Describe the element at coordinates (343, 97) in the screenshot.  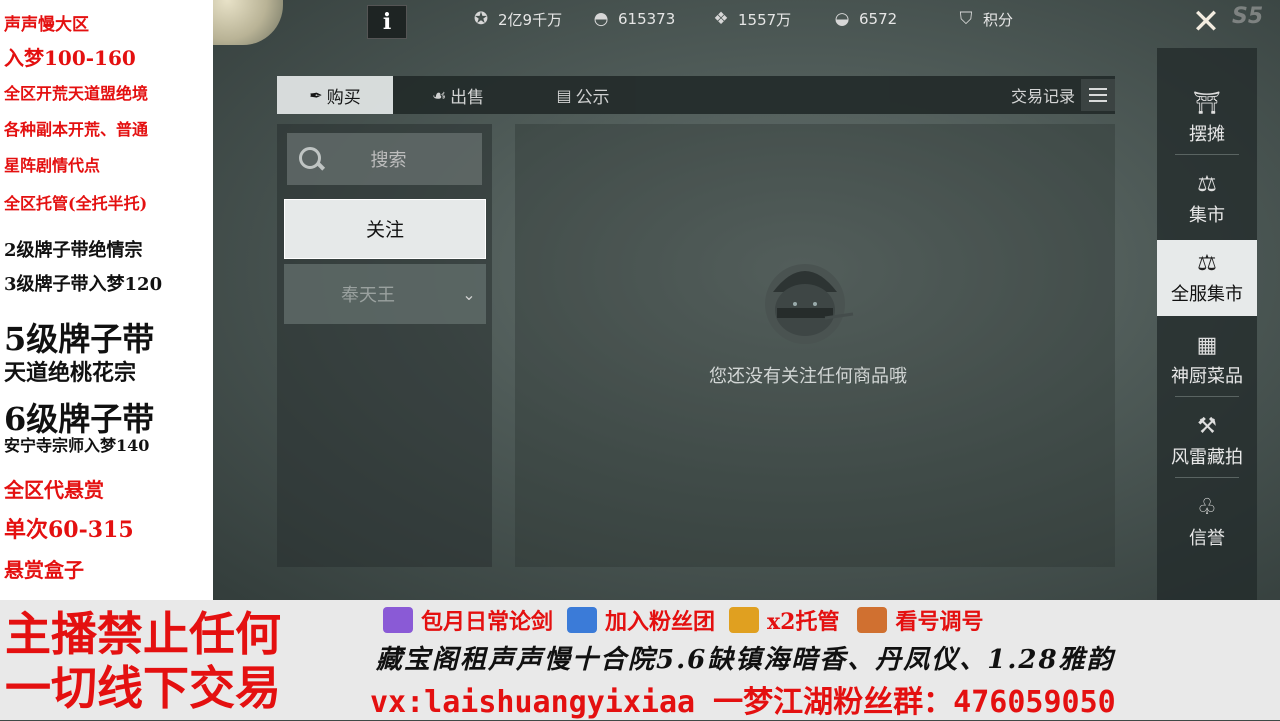
I see `tab-label: 购买` at that location.